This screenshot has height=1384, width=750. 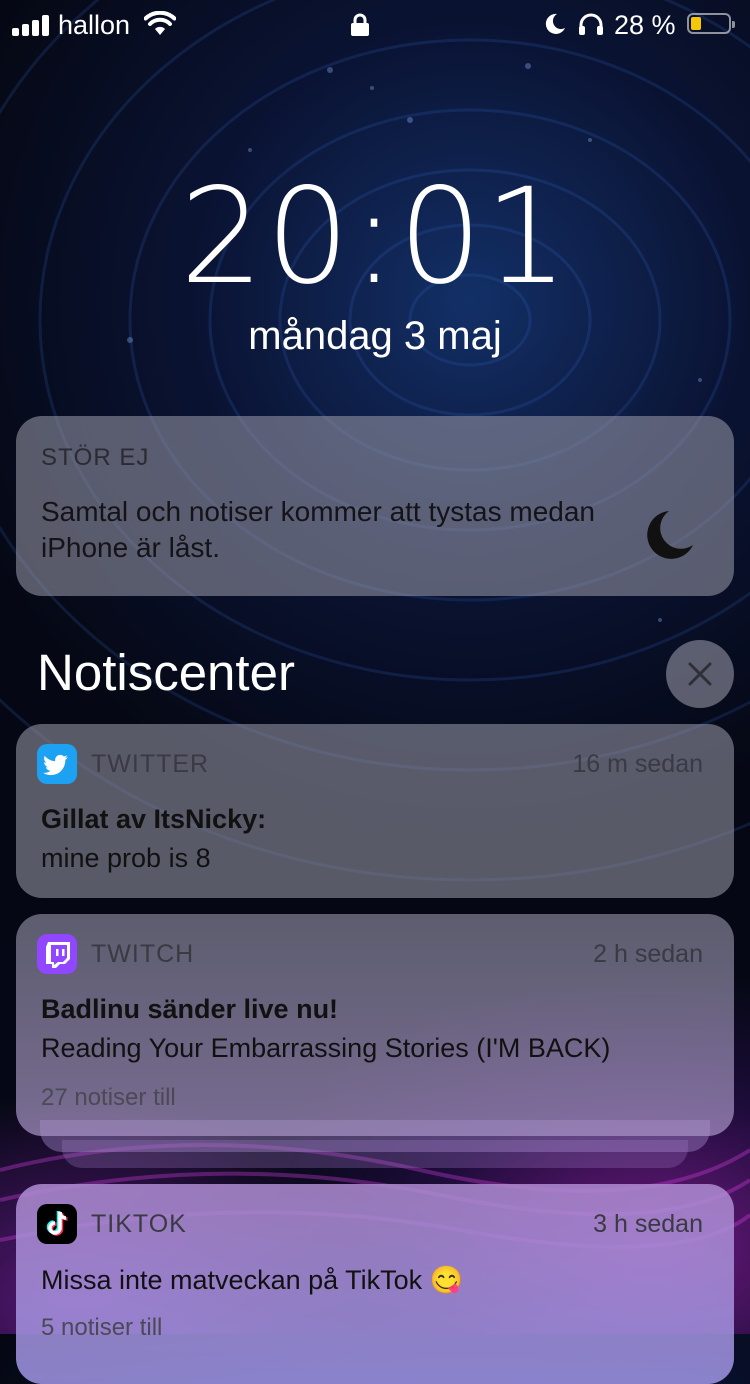 I want to click on notification-headline: Gillat av ItsNicky:, so click(x=154, y=819).